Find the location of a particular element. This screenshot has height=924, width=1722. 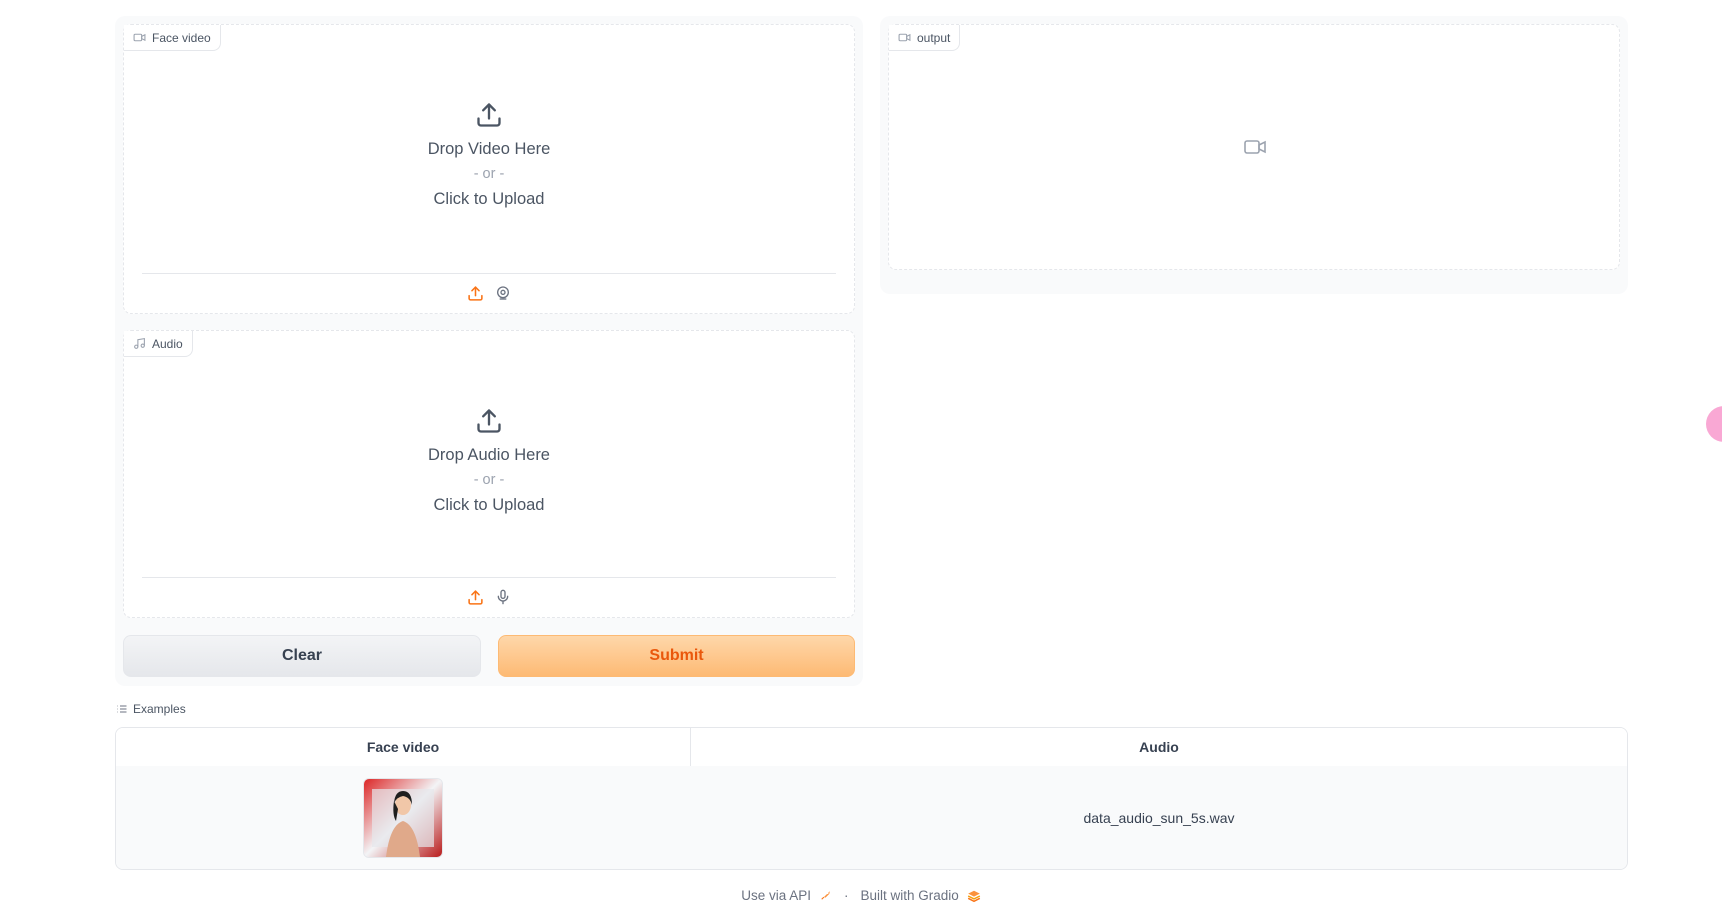

audio-label-text: Audio is located at coordinates (167, 343).